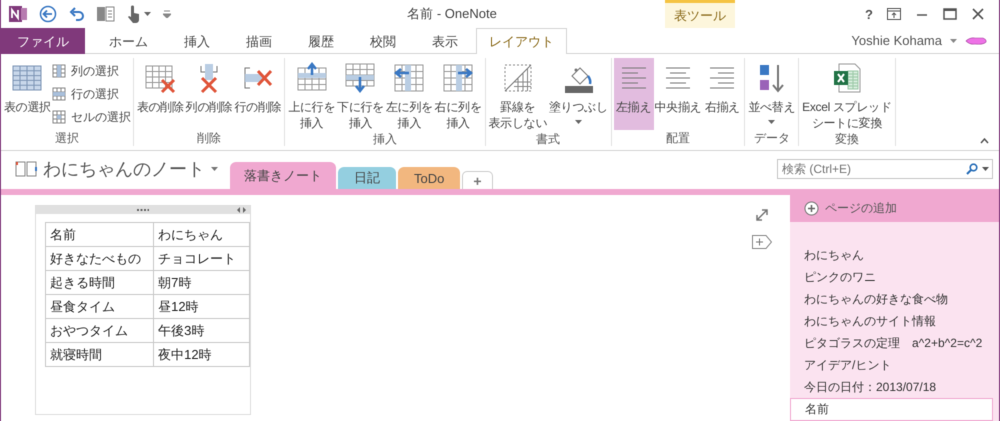 The height and width of the screenshot is (421, 1000). I want to click on ribbon-button: 右揃え, so click(722, 94).